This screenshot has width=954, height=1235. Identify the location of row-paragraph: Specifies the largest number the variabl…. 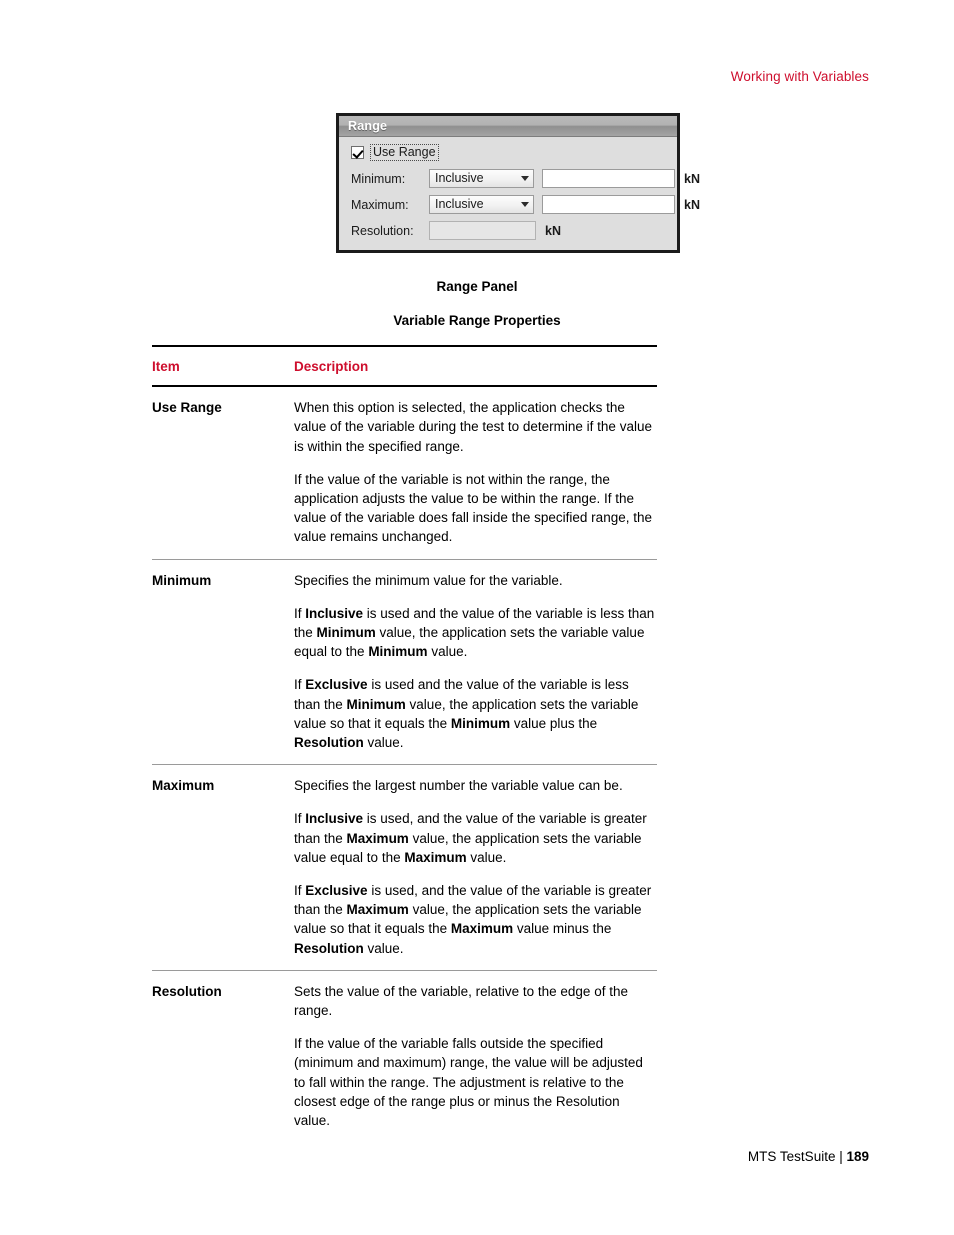
(458, 786).